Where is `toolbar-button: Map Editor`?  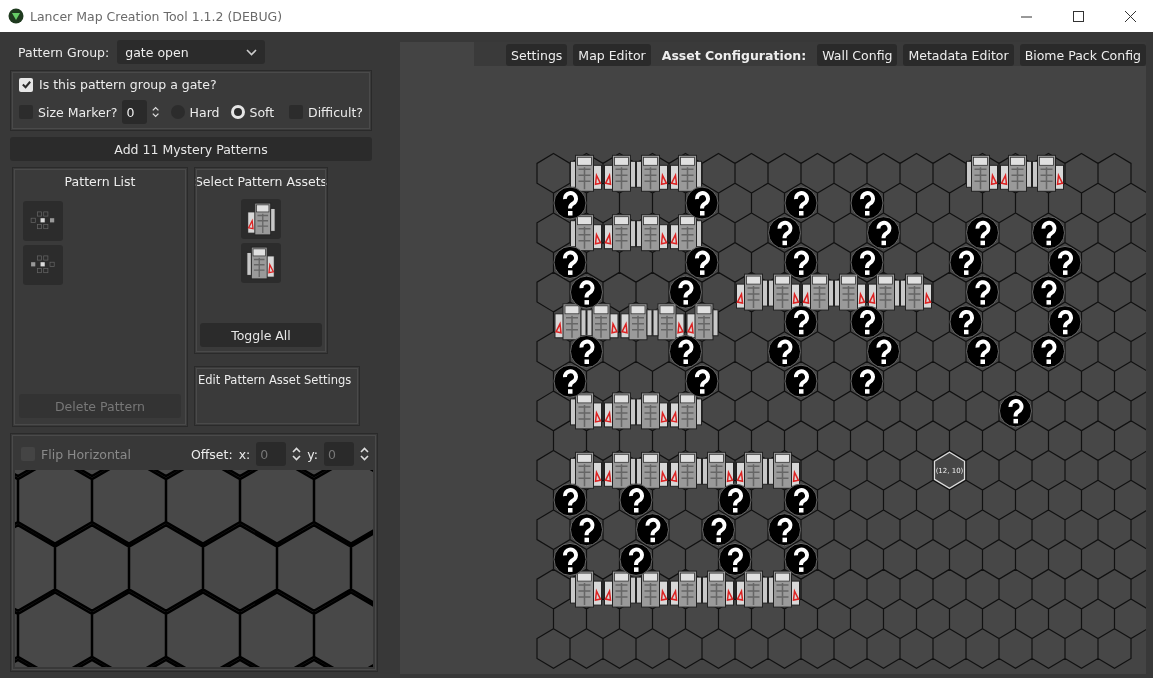 toolbar-button: Map Editor is located at coordinates (612, 55).